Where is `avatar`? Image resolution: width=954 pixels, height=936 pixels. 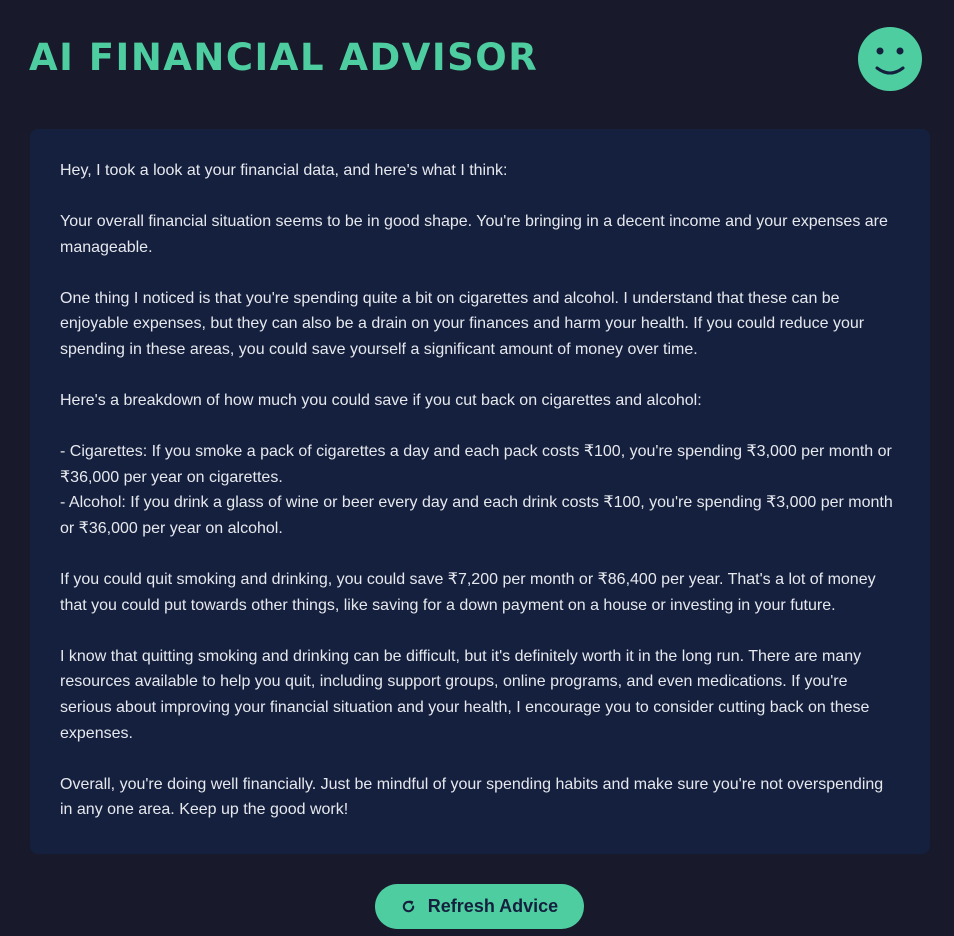
avatar is located at coordinates (890, 59).